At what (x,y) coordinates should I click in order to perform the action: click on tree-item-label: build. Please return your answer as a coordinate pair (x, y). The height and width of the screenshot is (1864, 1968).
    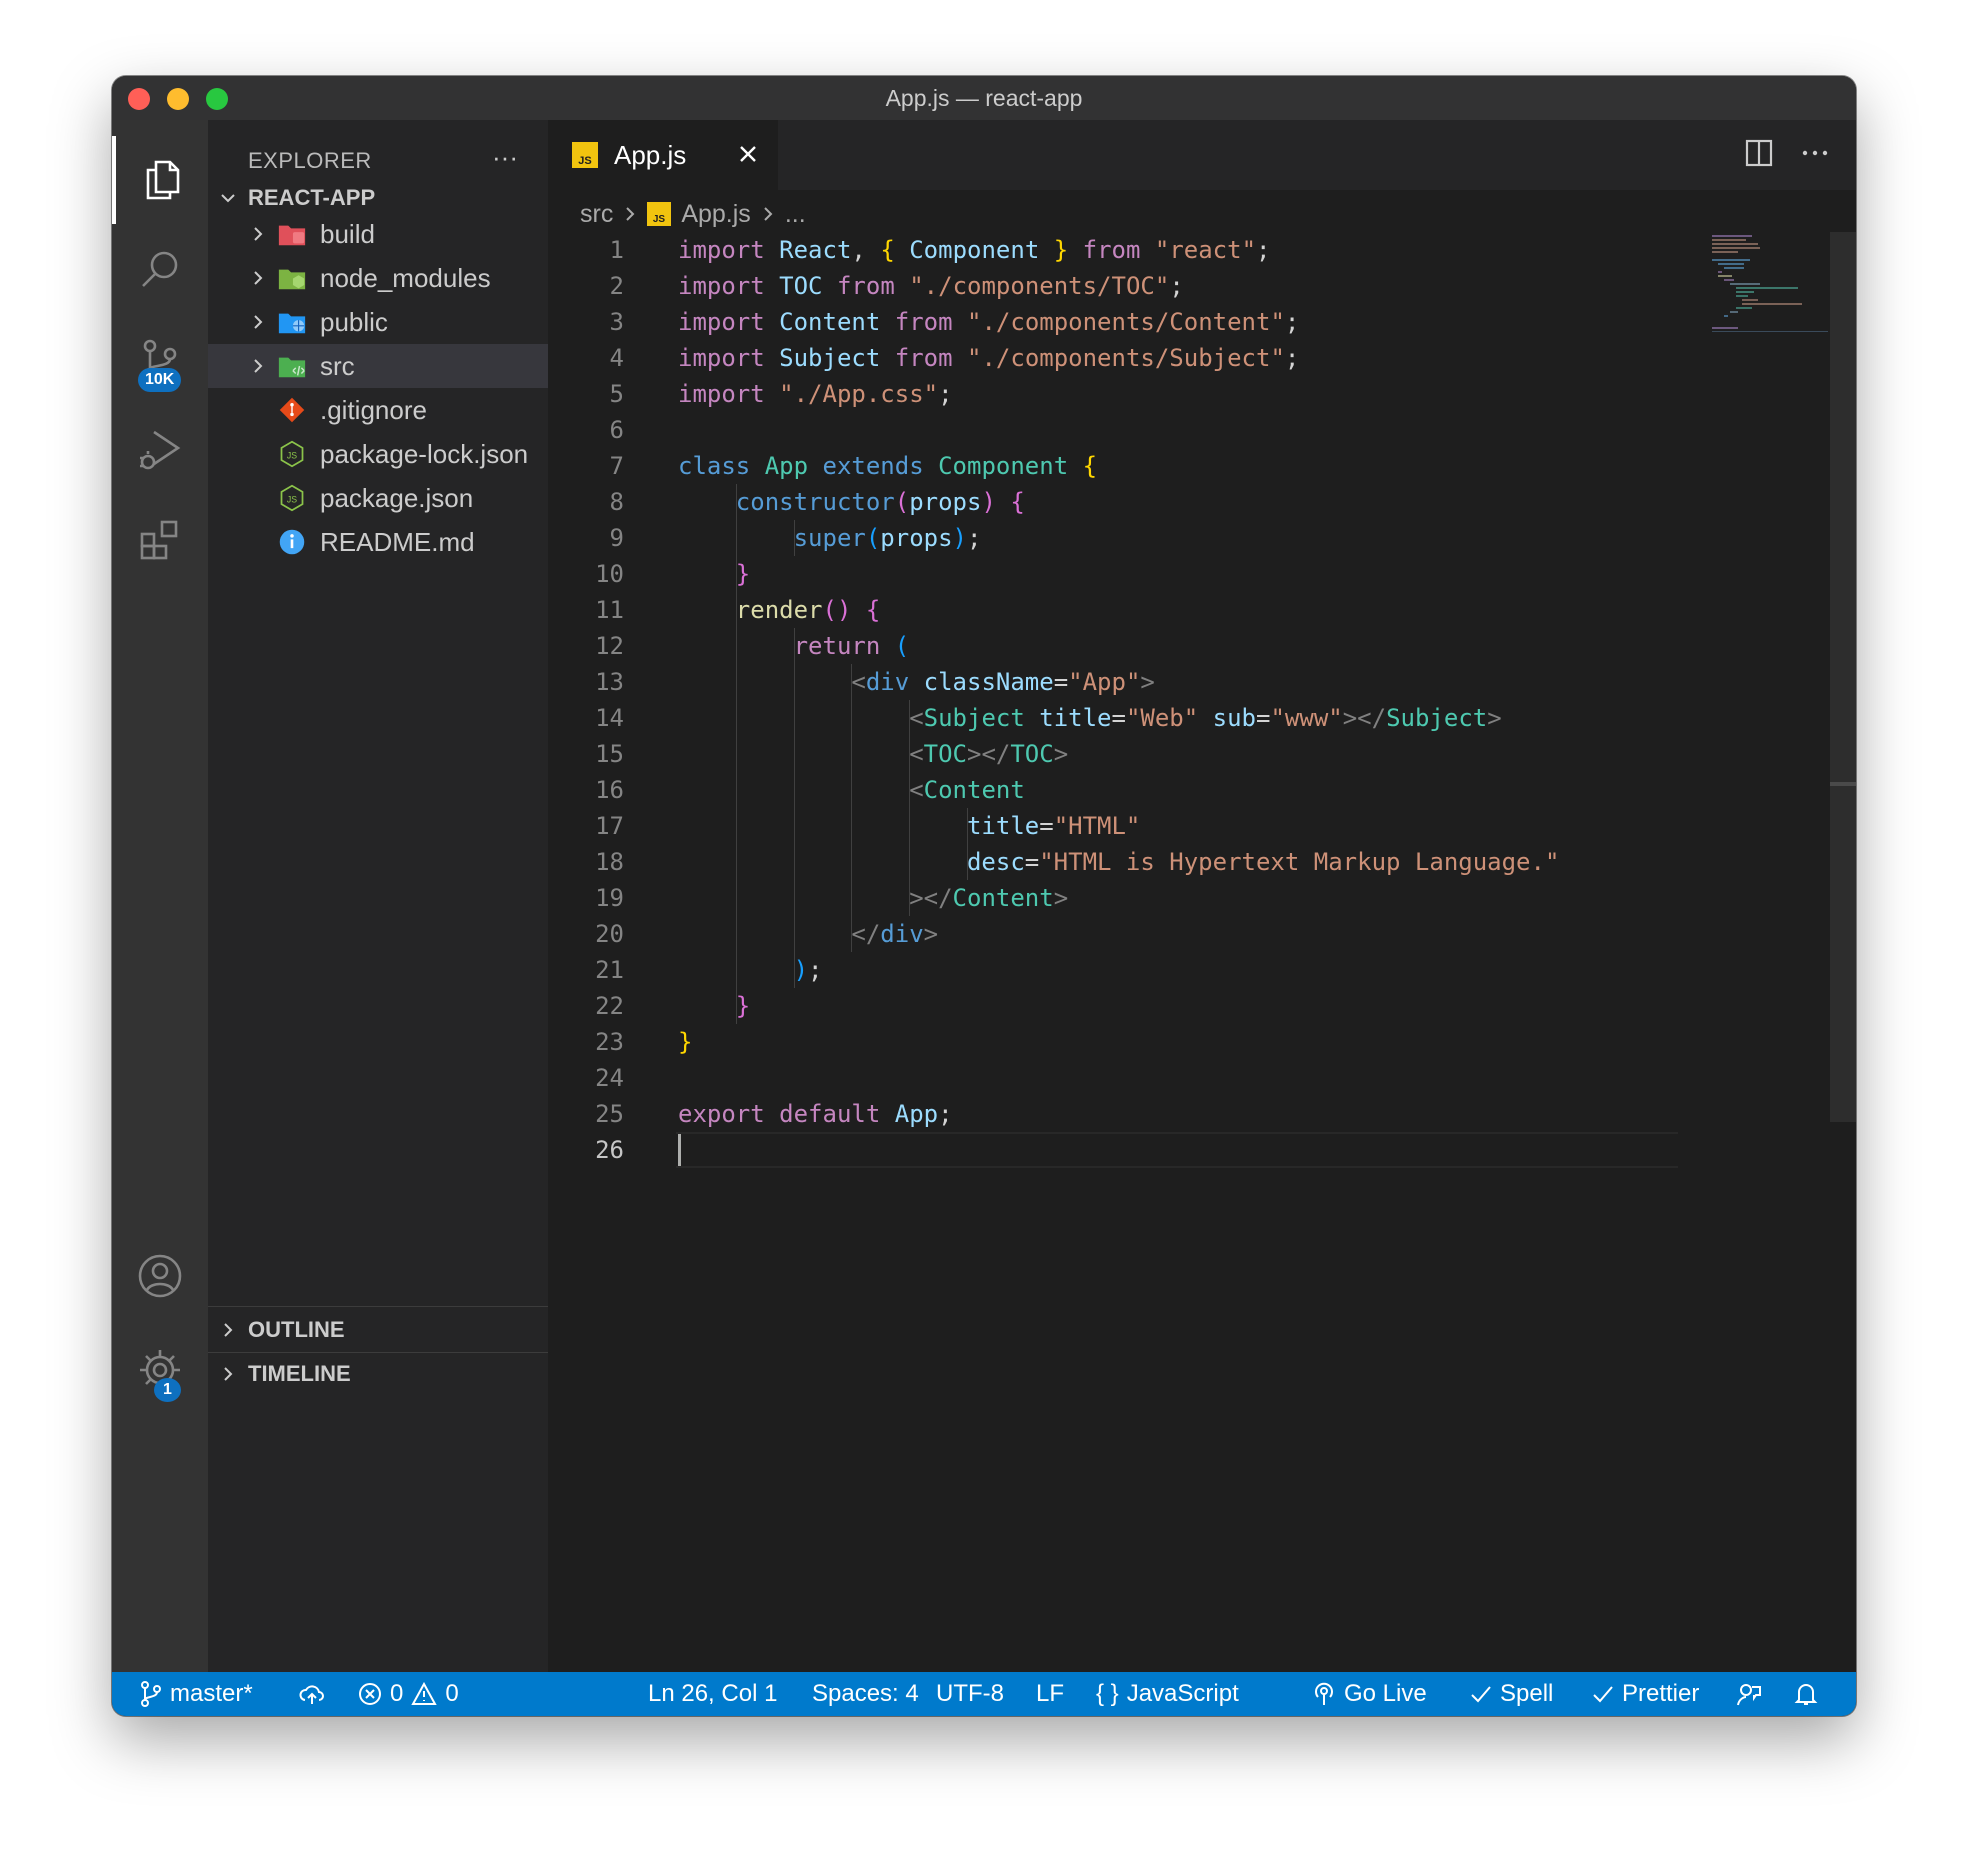
    Looking at the image, I should click on (347, 234).